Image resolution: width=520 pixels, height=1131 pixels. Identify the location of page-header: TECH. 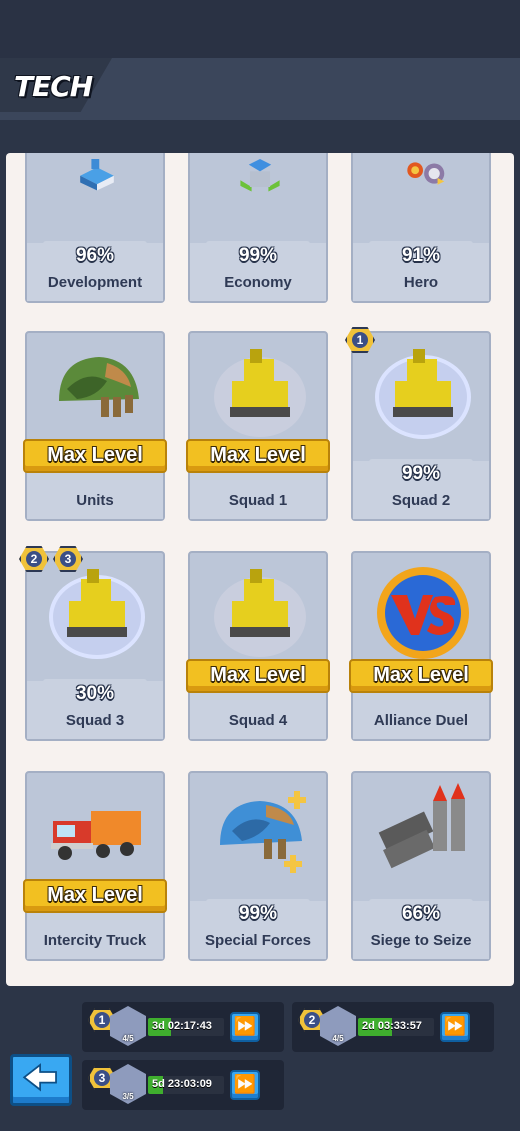
(260, 89).